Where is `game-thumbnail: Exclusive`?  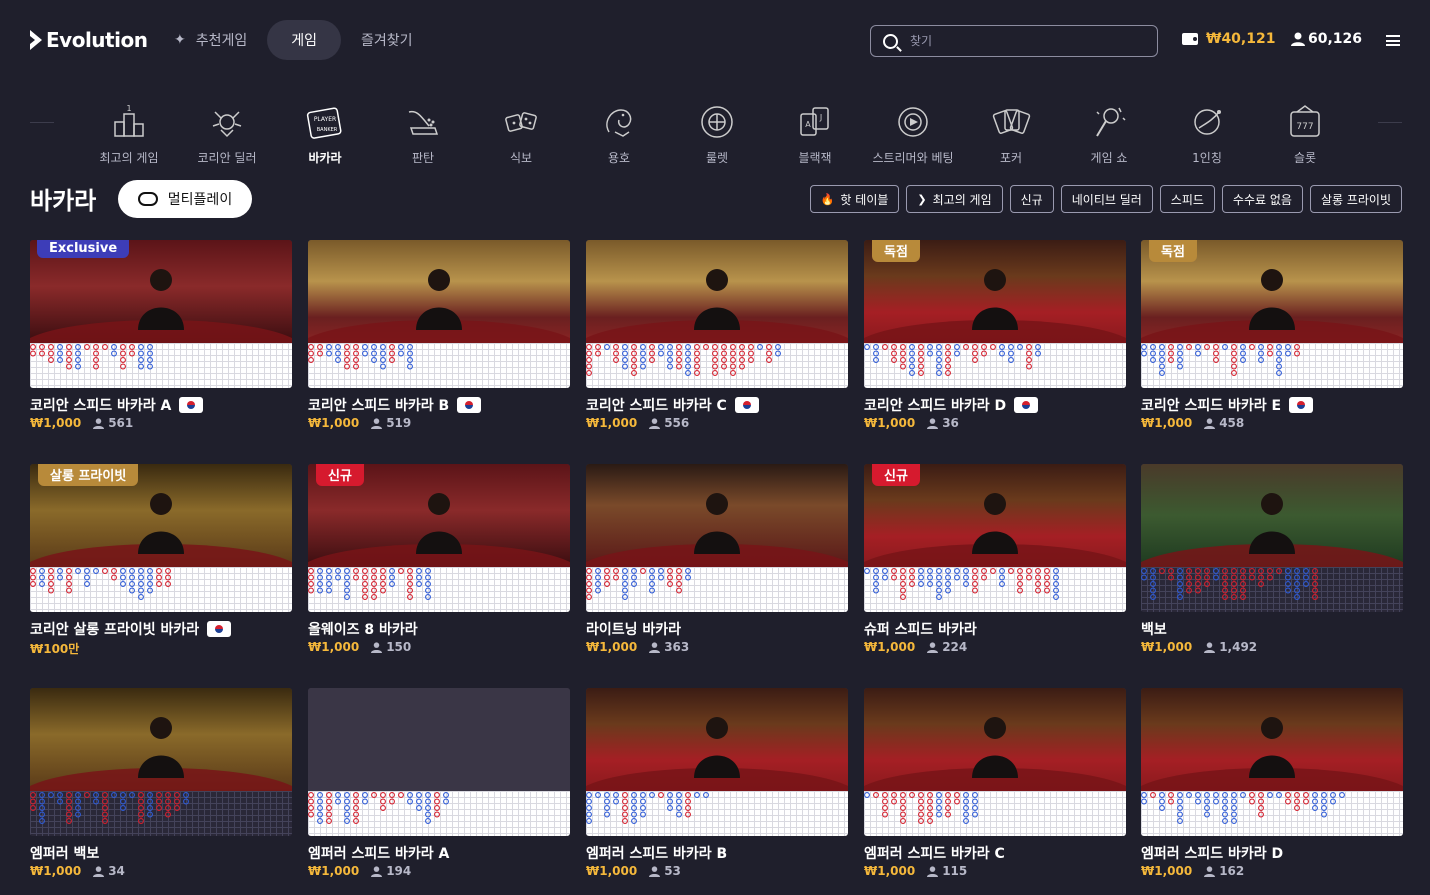 game-thumbnail: Exclusive is located at coordinates (161, 314).